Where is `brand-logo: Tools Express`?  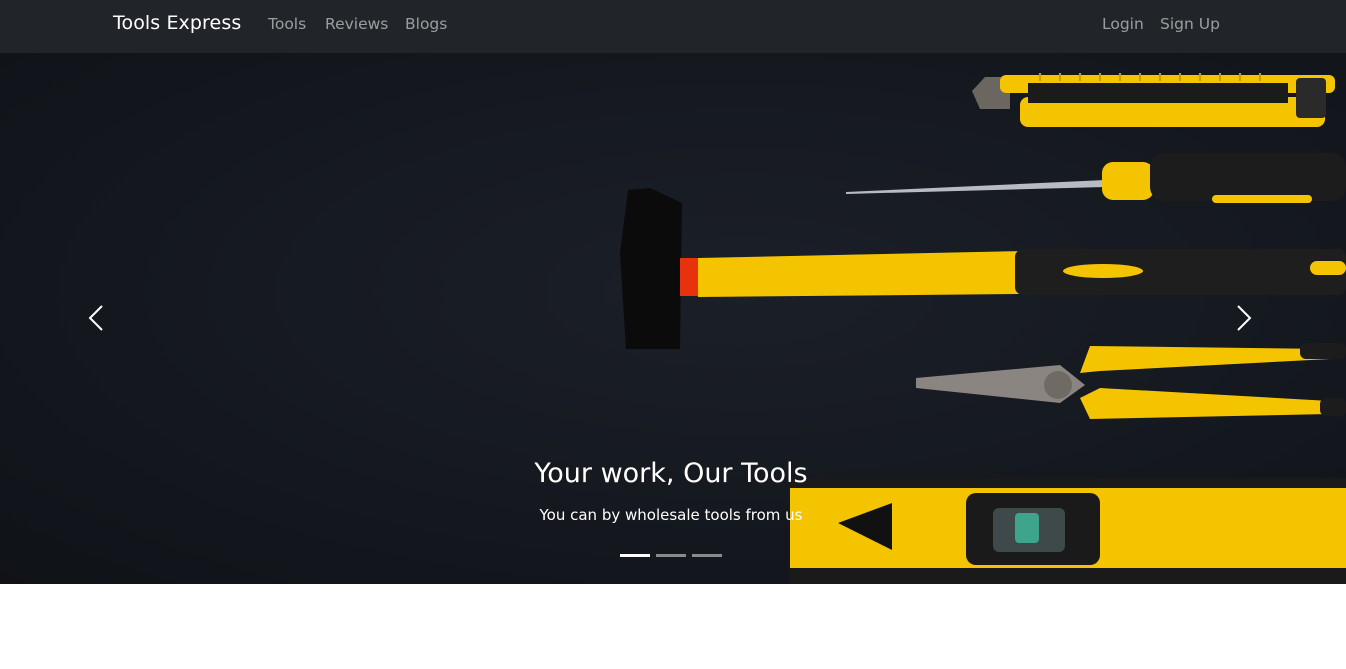
brand-logo: Tools Express is located at coordinates (177, 23).